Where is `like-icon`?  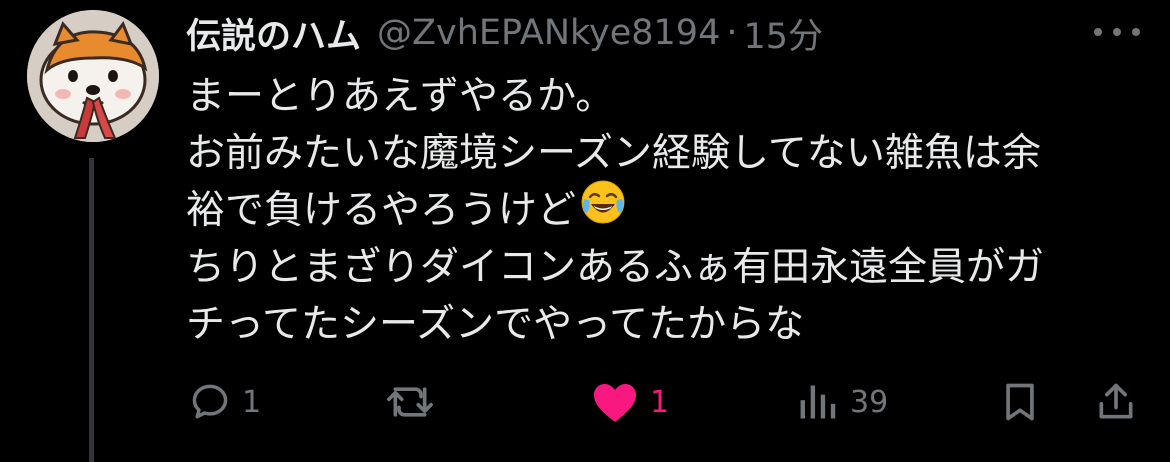 like-icon is located at coordinates (615, 403).